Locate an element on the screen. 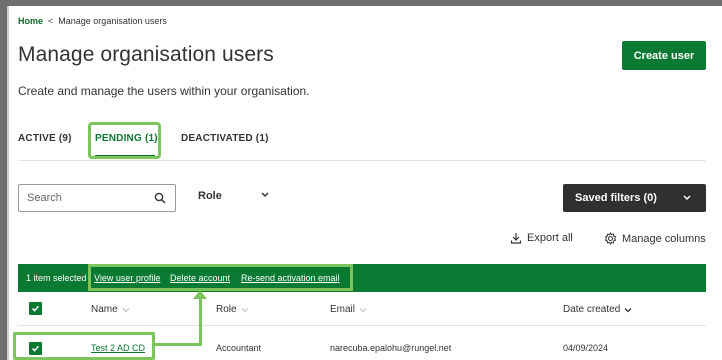 This screenshot has width=722, height=360. search-box is located at coordinates (97, 198).